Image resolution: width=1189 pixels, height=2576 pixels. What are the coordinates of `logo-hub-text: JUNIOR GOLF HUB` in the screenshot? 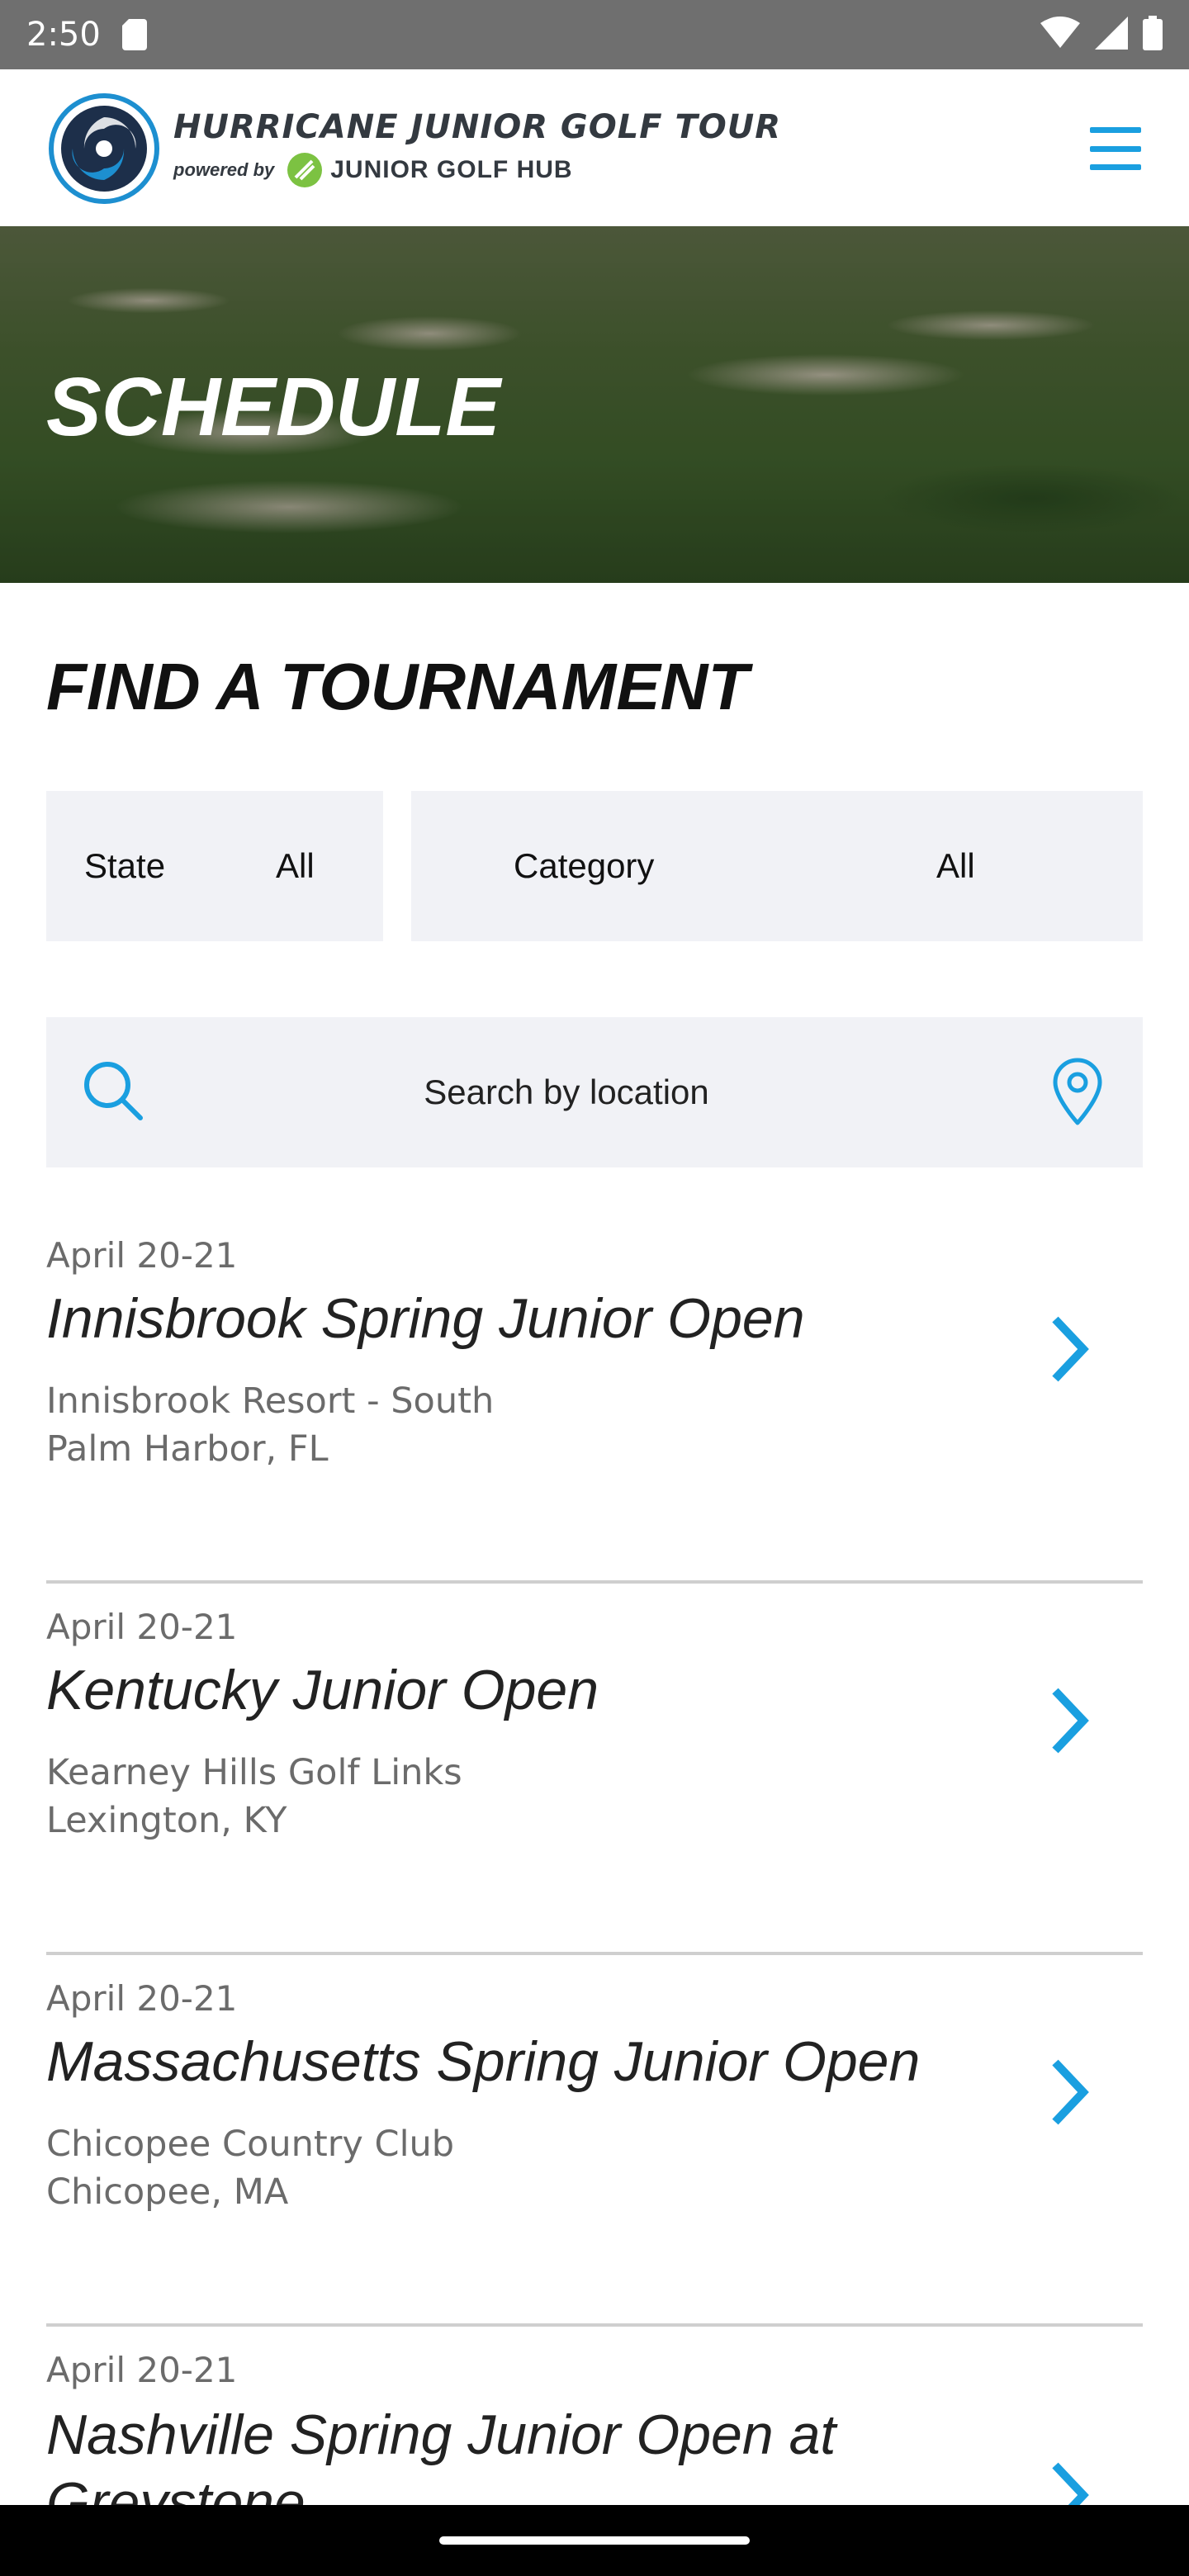 It's located at (451, 169).